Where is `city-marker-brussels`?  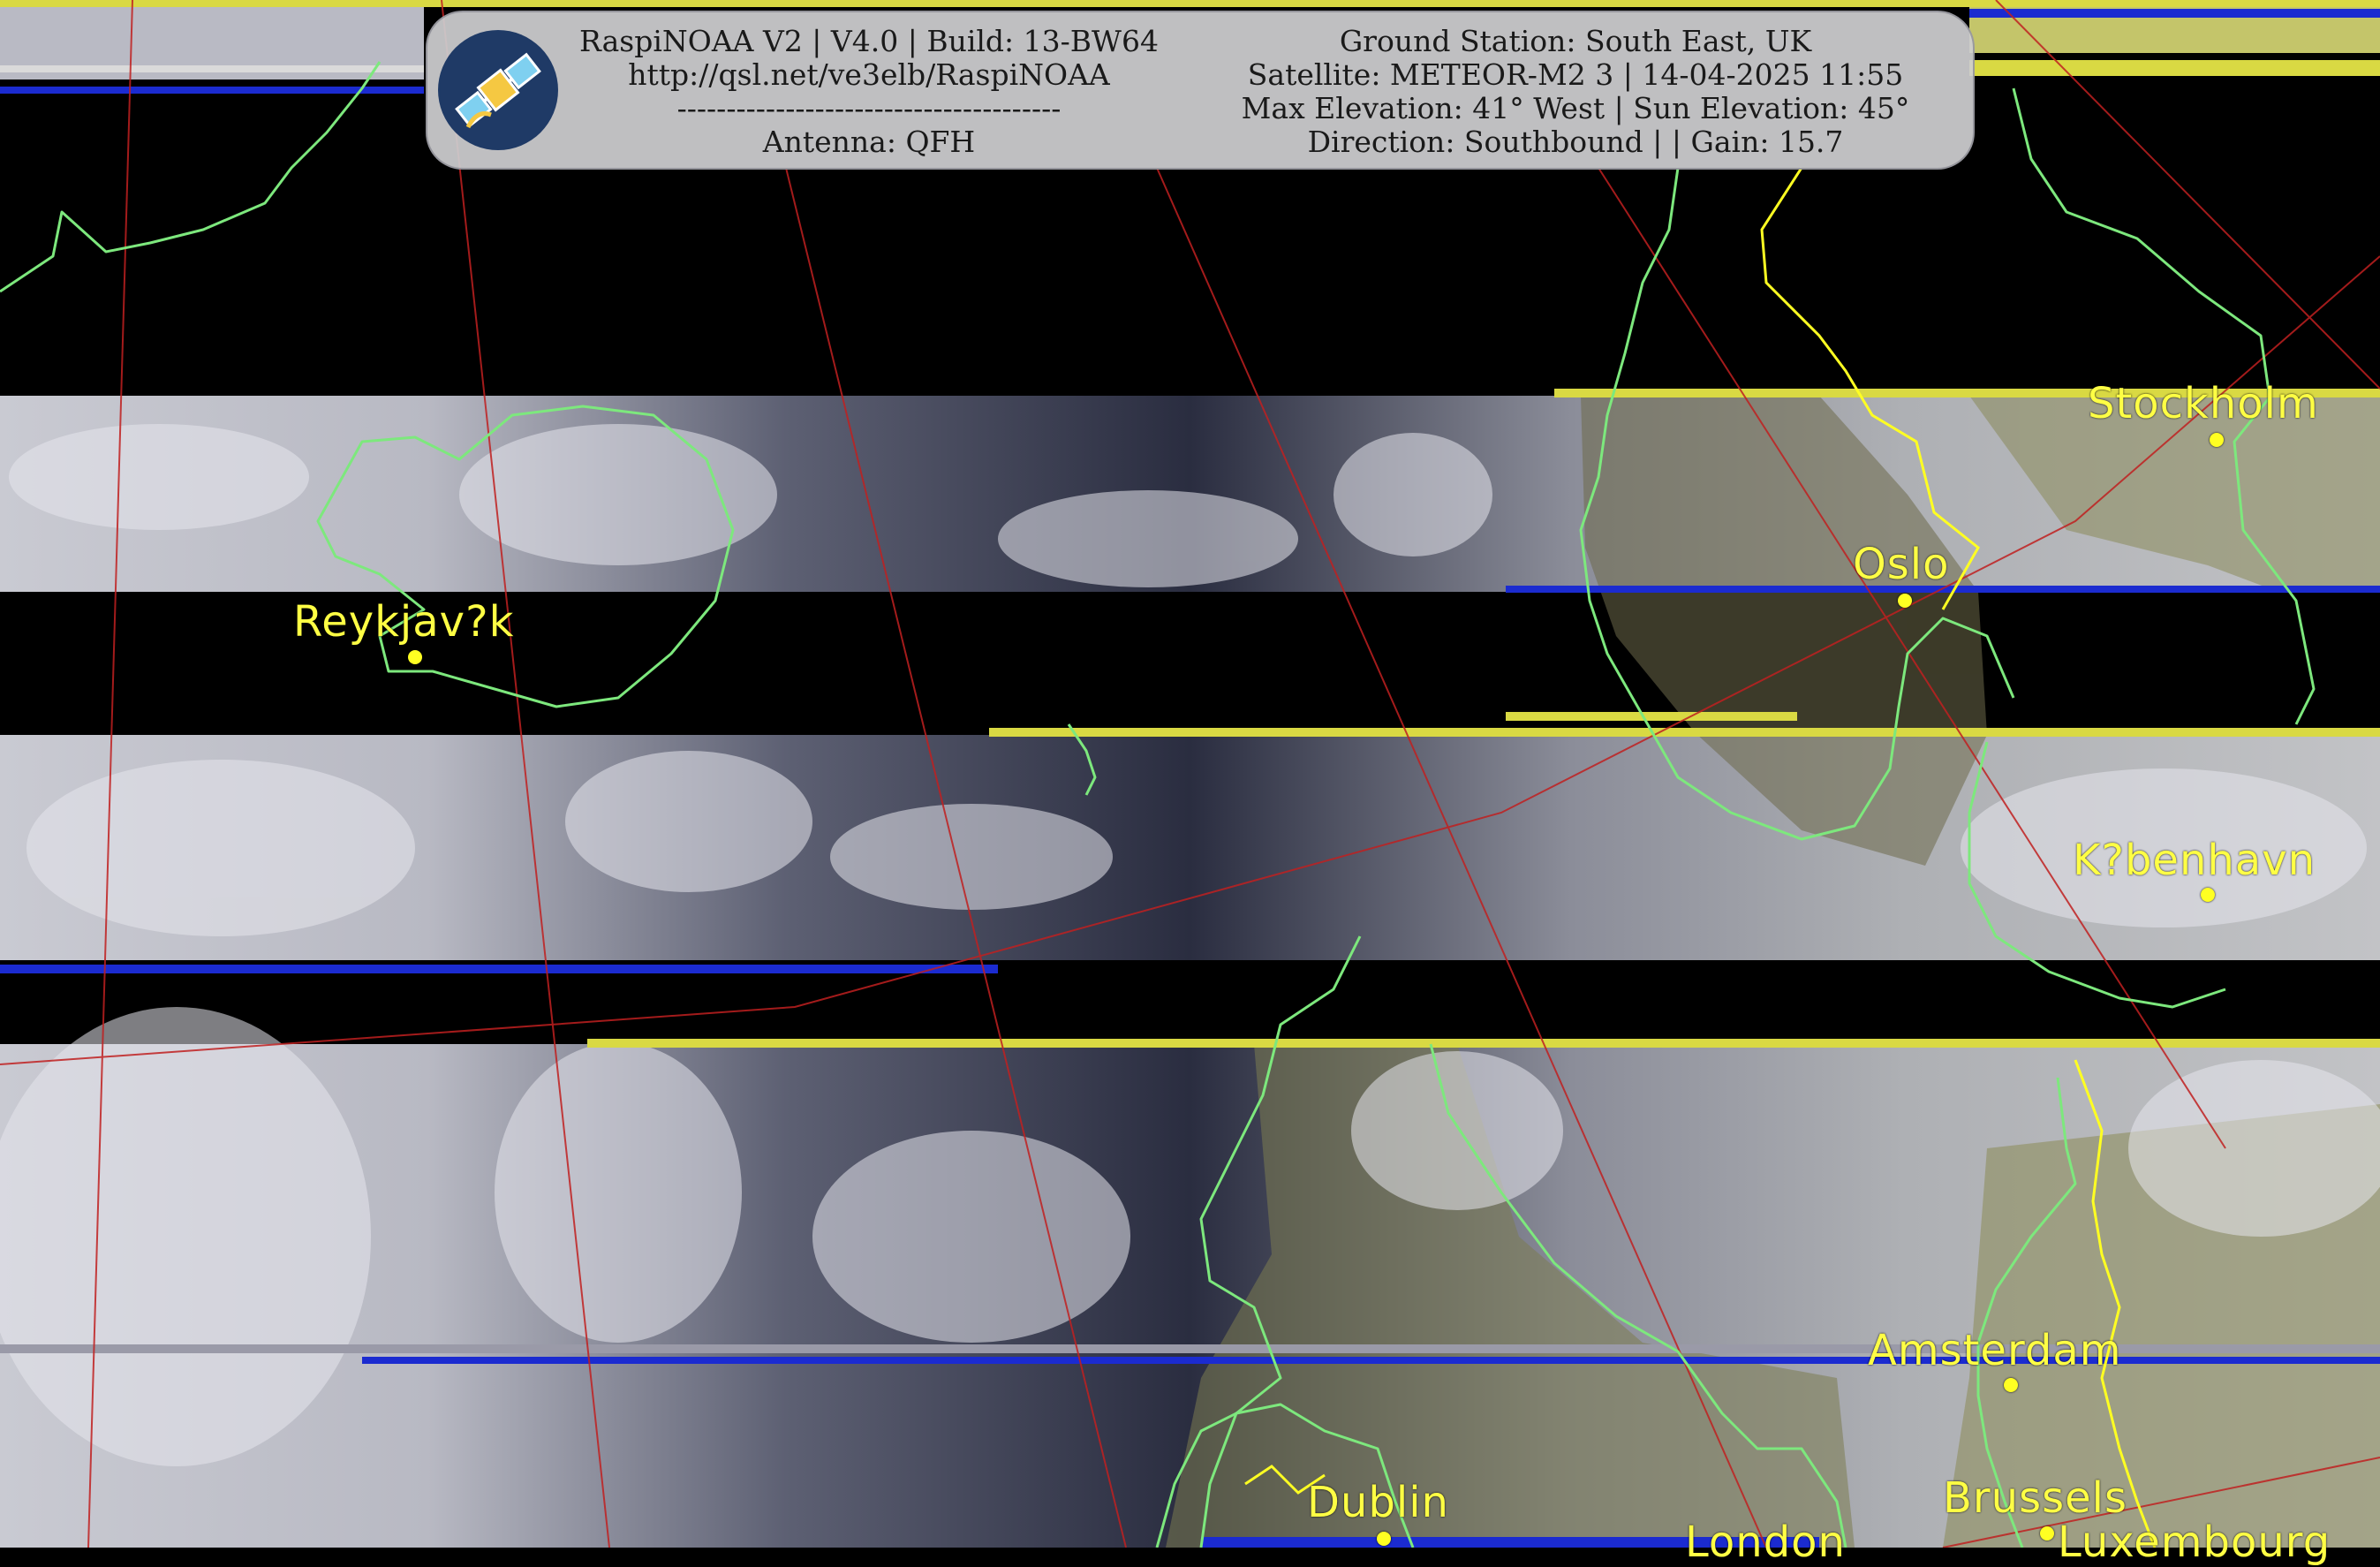 city-marker-brussels is located at coordinates (2047, 1533).